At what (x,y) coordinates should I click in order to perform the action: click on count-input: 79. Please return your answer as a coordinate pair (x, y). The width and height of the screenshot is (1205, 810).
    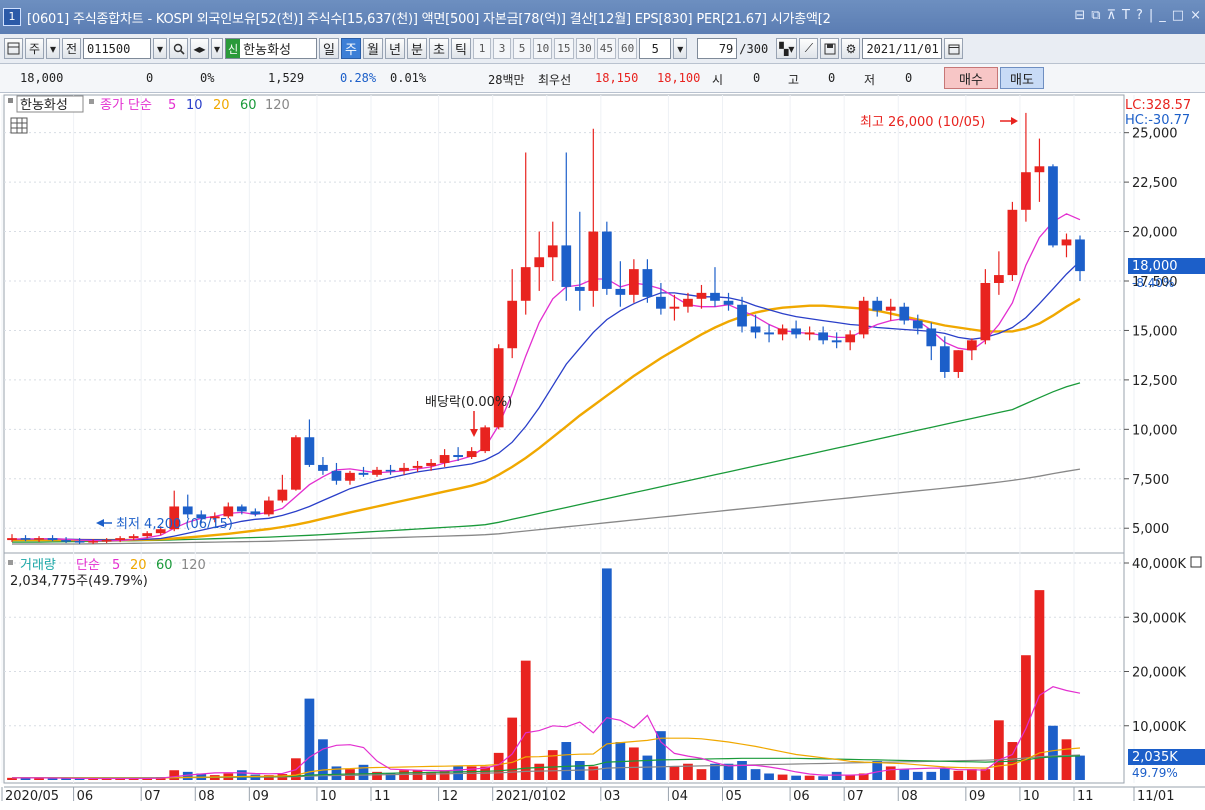
    Looking at the image, I should click on (717, 48).